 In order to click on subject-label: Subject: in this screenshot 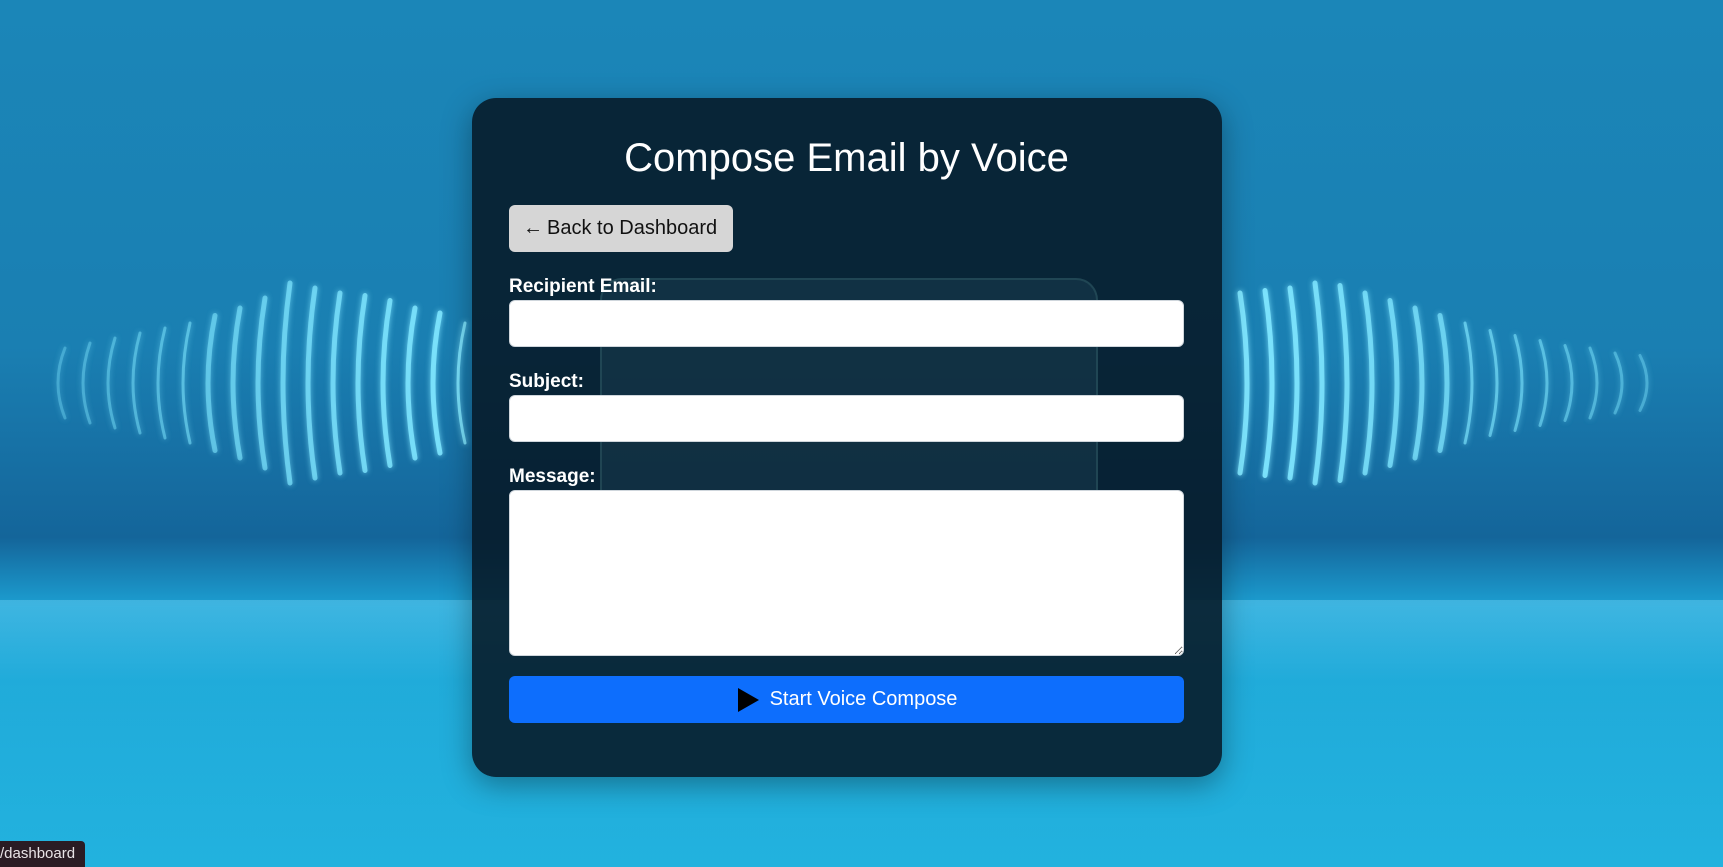, I will do `click(546, 381)`.